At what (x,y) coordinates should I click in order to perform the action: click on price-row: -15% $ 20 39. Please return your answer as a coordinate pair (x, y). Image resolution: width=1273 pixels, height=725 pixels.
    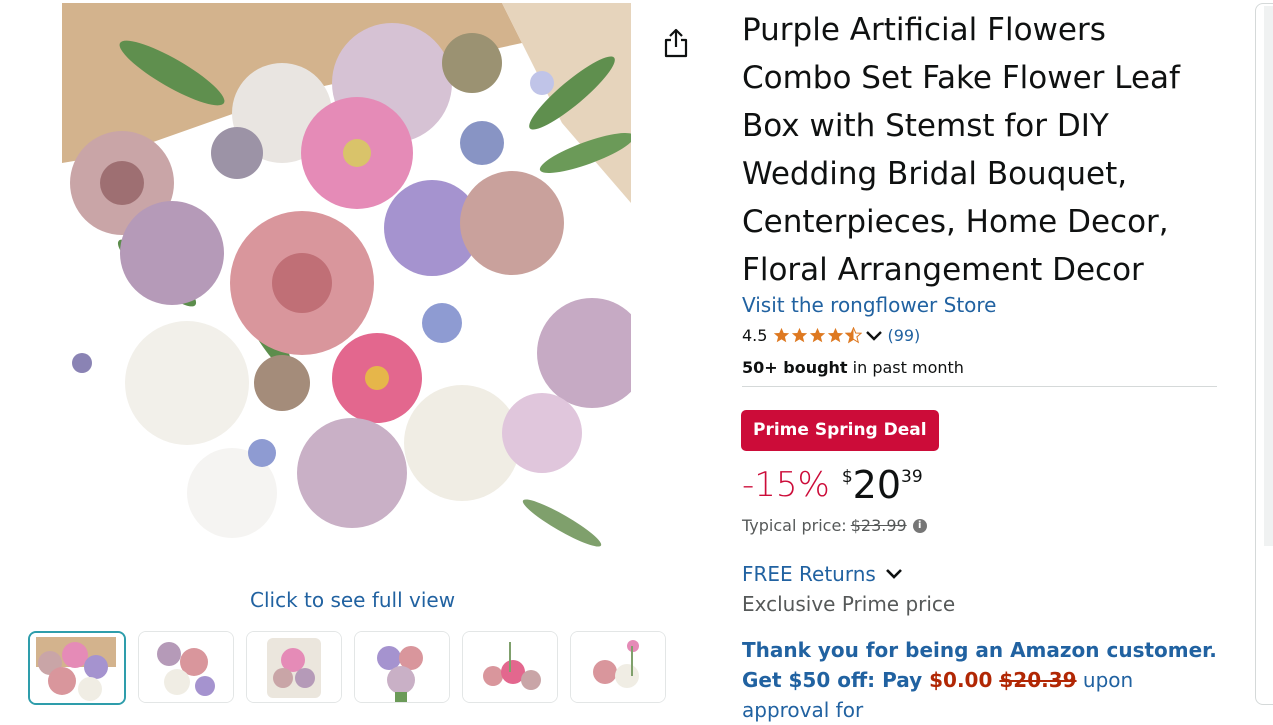
    Looking at the image, I should click on (832, 485).